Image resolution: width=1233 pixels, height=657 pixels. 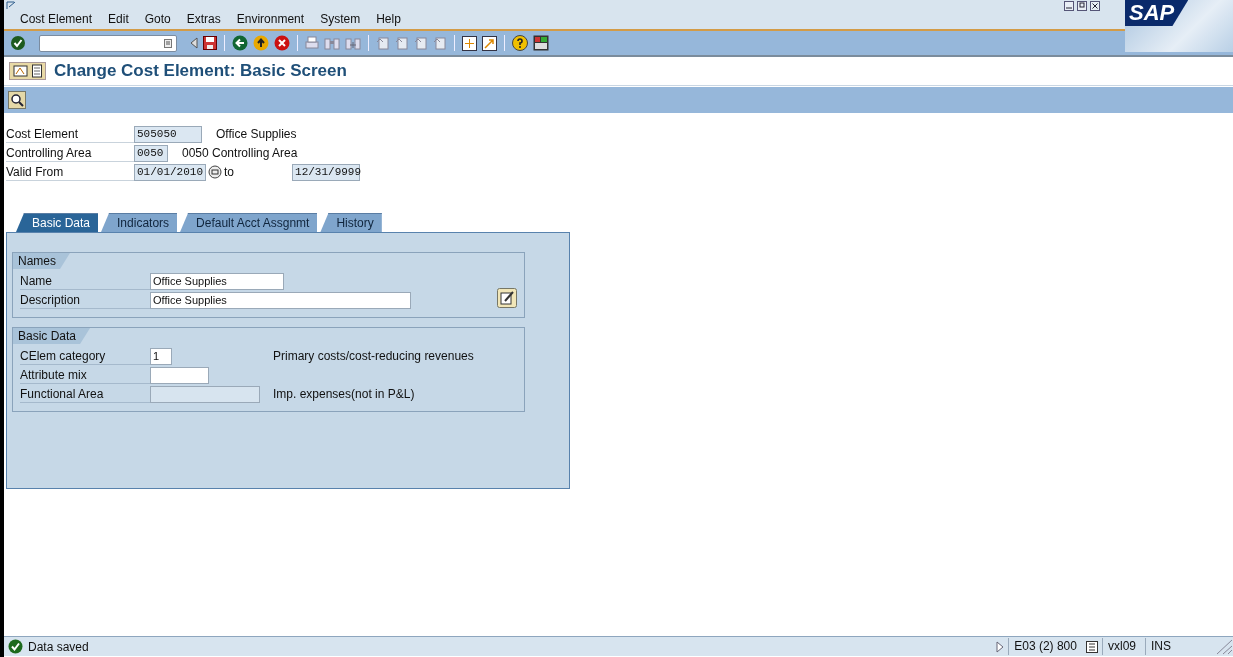 What do you see at coordinates (108, 43) in the screenshot?
I see `command-field` at bounding box center [108, 43].